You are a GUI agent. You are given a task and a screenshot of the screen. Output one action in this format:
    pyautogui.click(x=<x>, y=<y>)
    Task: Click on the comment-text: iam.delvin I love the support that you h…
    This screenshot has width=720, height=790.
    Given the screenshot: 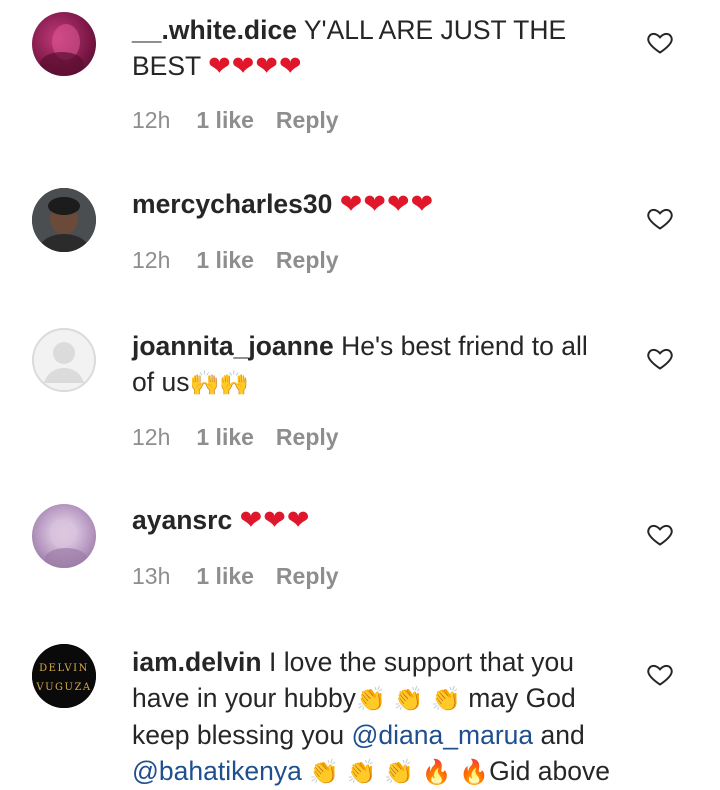 What is the action you would take?
    pyautogui.click(x=372, y=717)
    